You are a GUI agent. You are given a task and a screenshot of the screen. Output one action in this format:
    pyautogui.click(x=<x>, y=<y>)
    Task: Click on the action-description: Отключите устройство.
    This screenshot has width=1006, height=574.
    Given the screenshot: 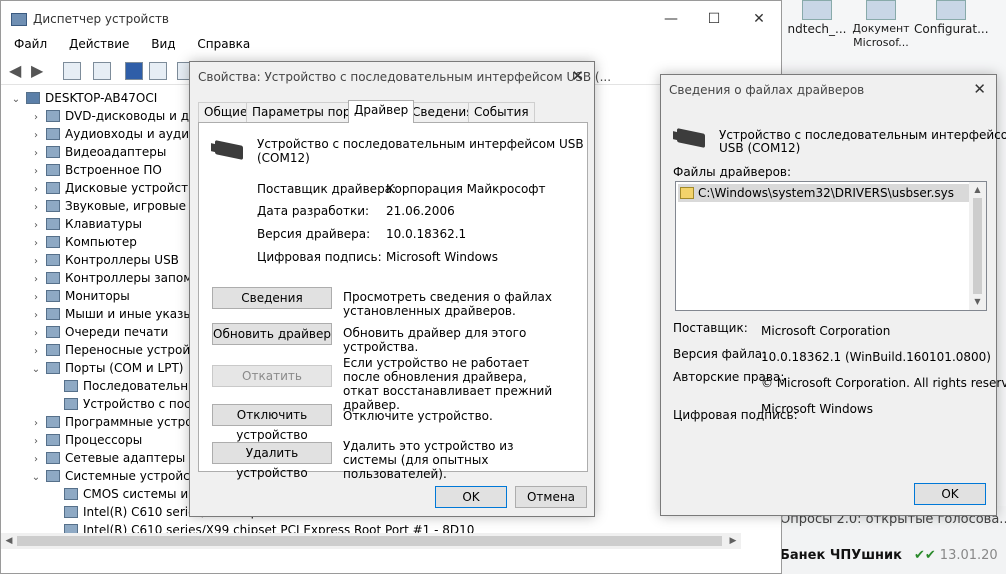 What is the action you would take?
    pyautogui.click(x=418, y=416)
    